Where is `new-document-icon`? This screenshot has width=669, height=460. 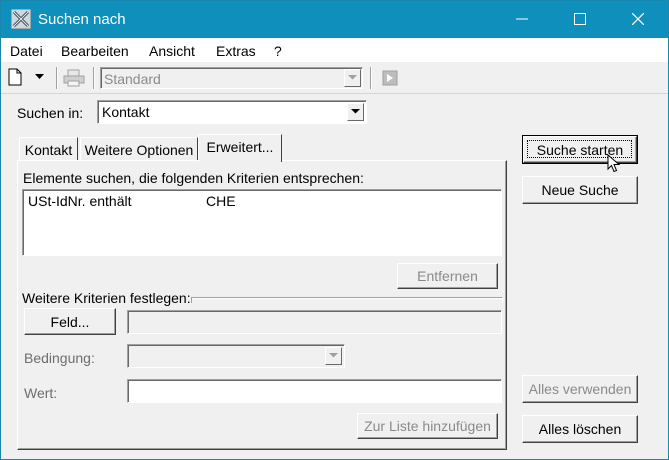
new-document-icon is located at coordinates (15, 77).